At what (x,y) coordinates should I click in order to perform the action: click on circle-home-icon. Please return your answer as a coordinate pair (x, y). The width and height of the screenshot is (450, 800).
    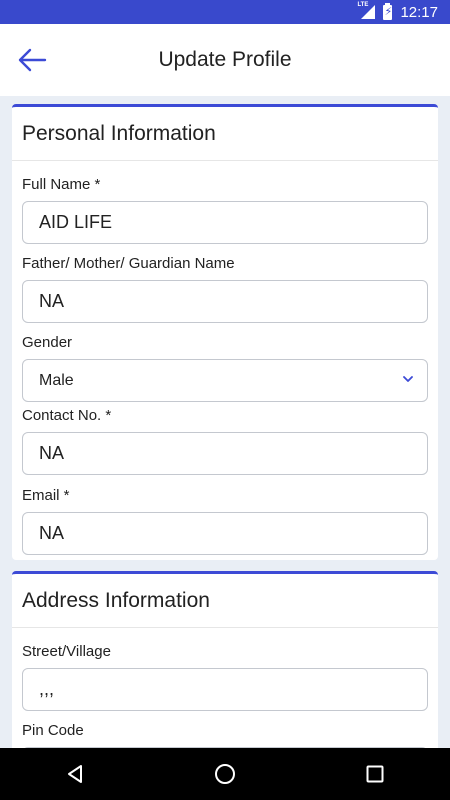
    Looking at the image, I should click on (225, 774).